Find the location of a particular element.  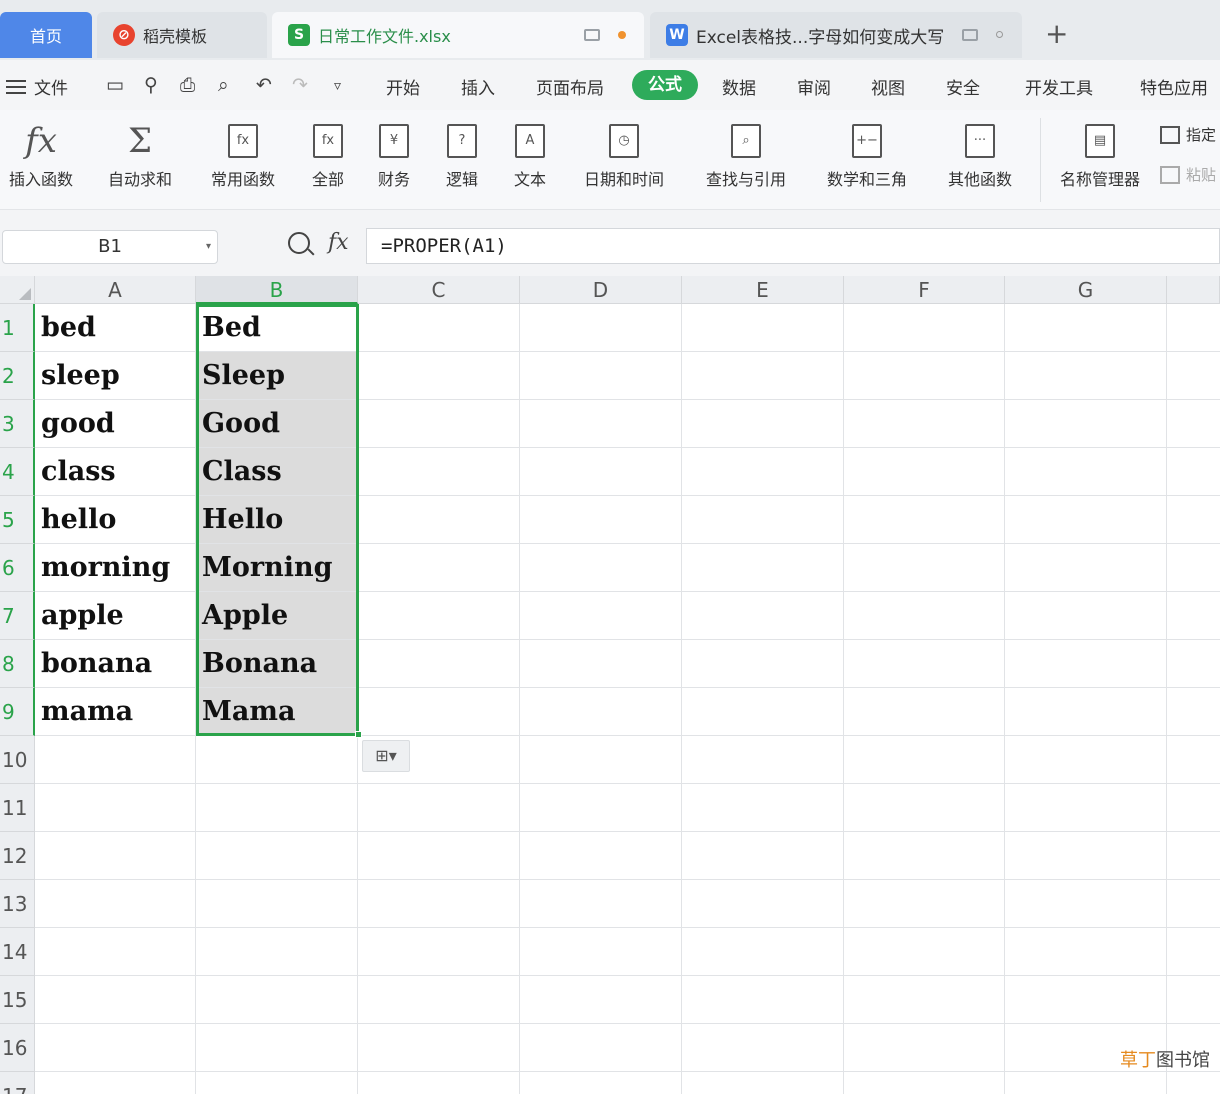

zoom-icon is located at coordinates (299, 243).